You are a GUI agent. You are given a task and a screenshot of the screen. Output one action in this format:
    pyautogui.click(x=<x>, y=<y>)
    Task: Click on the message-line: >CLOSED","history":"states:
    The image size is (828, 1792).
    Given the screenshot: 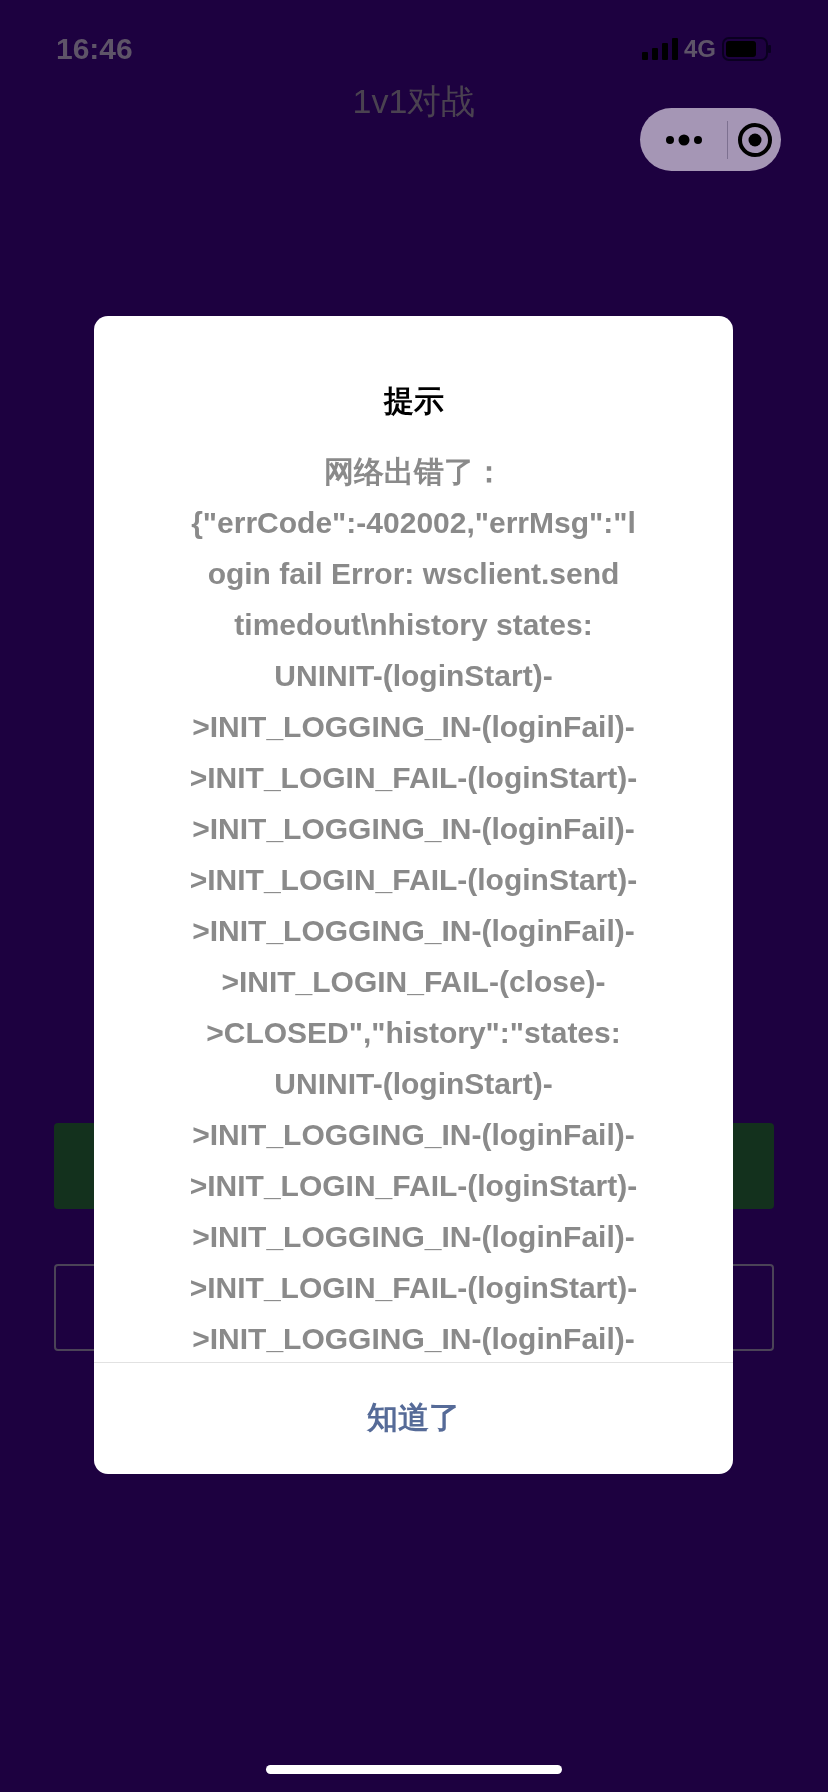 What is the action you would take?
    pyautogui.click(x=413, y=1033)
    